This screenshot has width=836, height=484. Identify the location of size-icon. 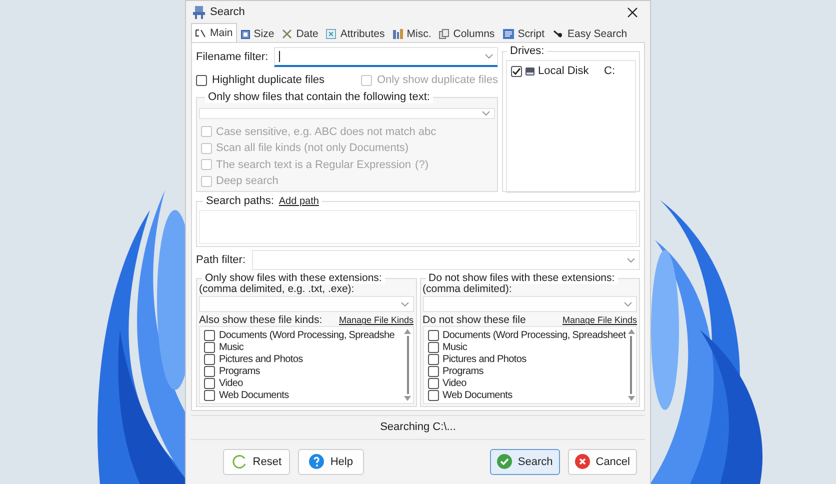
(245, 34).